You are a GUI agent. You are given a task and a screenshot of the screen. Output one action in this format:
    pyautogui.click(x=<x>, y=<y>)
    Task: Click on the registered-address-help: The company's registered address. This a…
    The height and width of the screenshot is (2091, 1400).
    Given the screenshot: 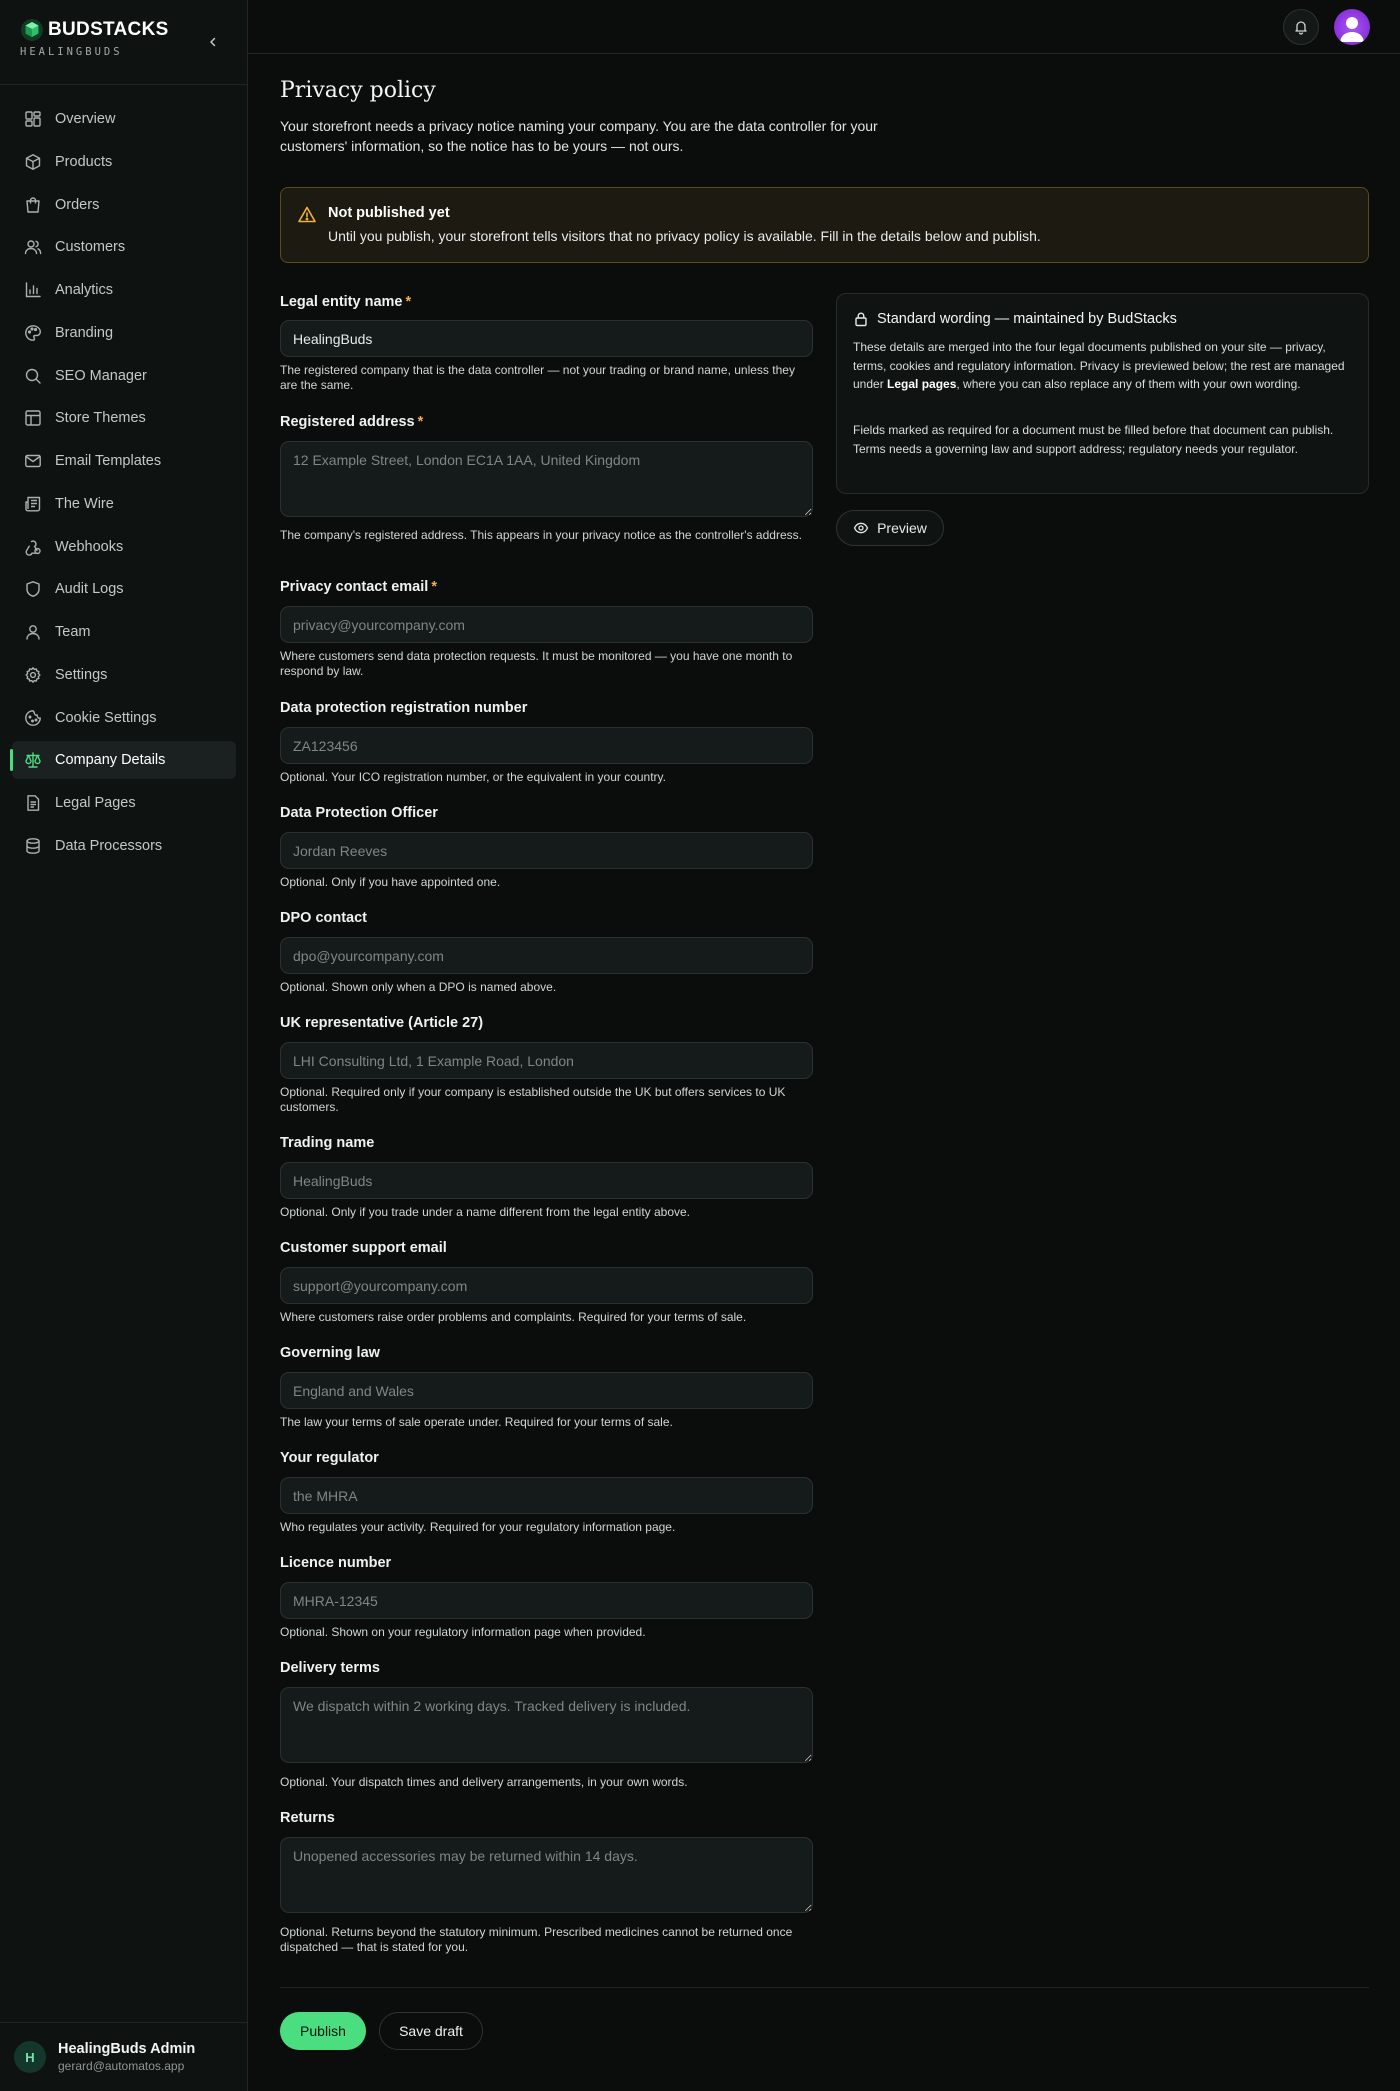 What is the action you would take?
    pyautogui.click(x=541, y=535)
    